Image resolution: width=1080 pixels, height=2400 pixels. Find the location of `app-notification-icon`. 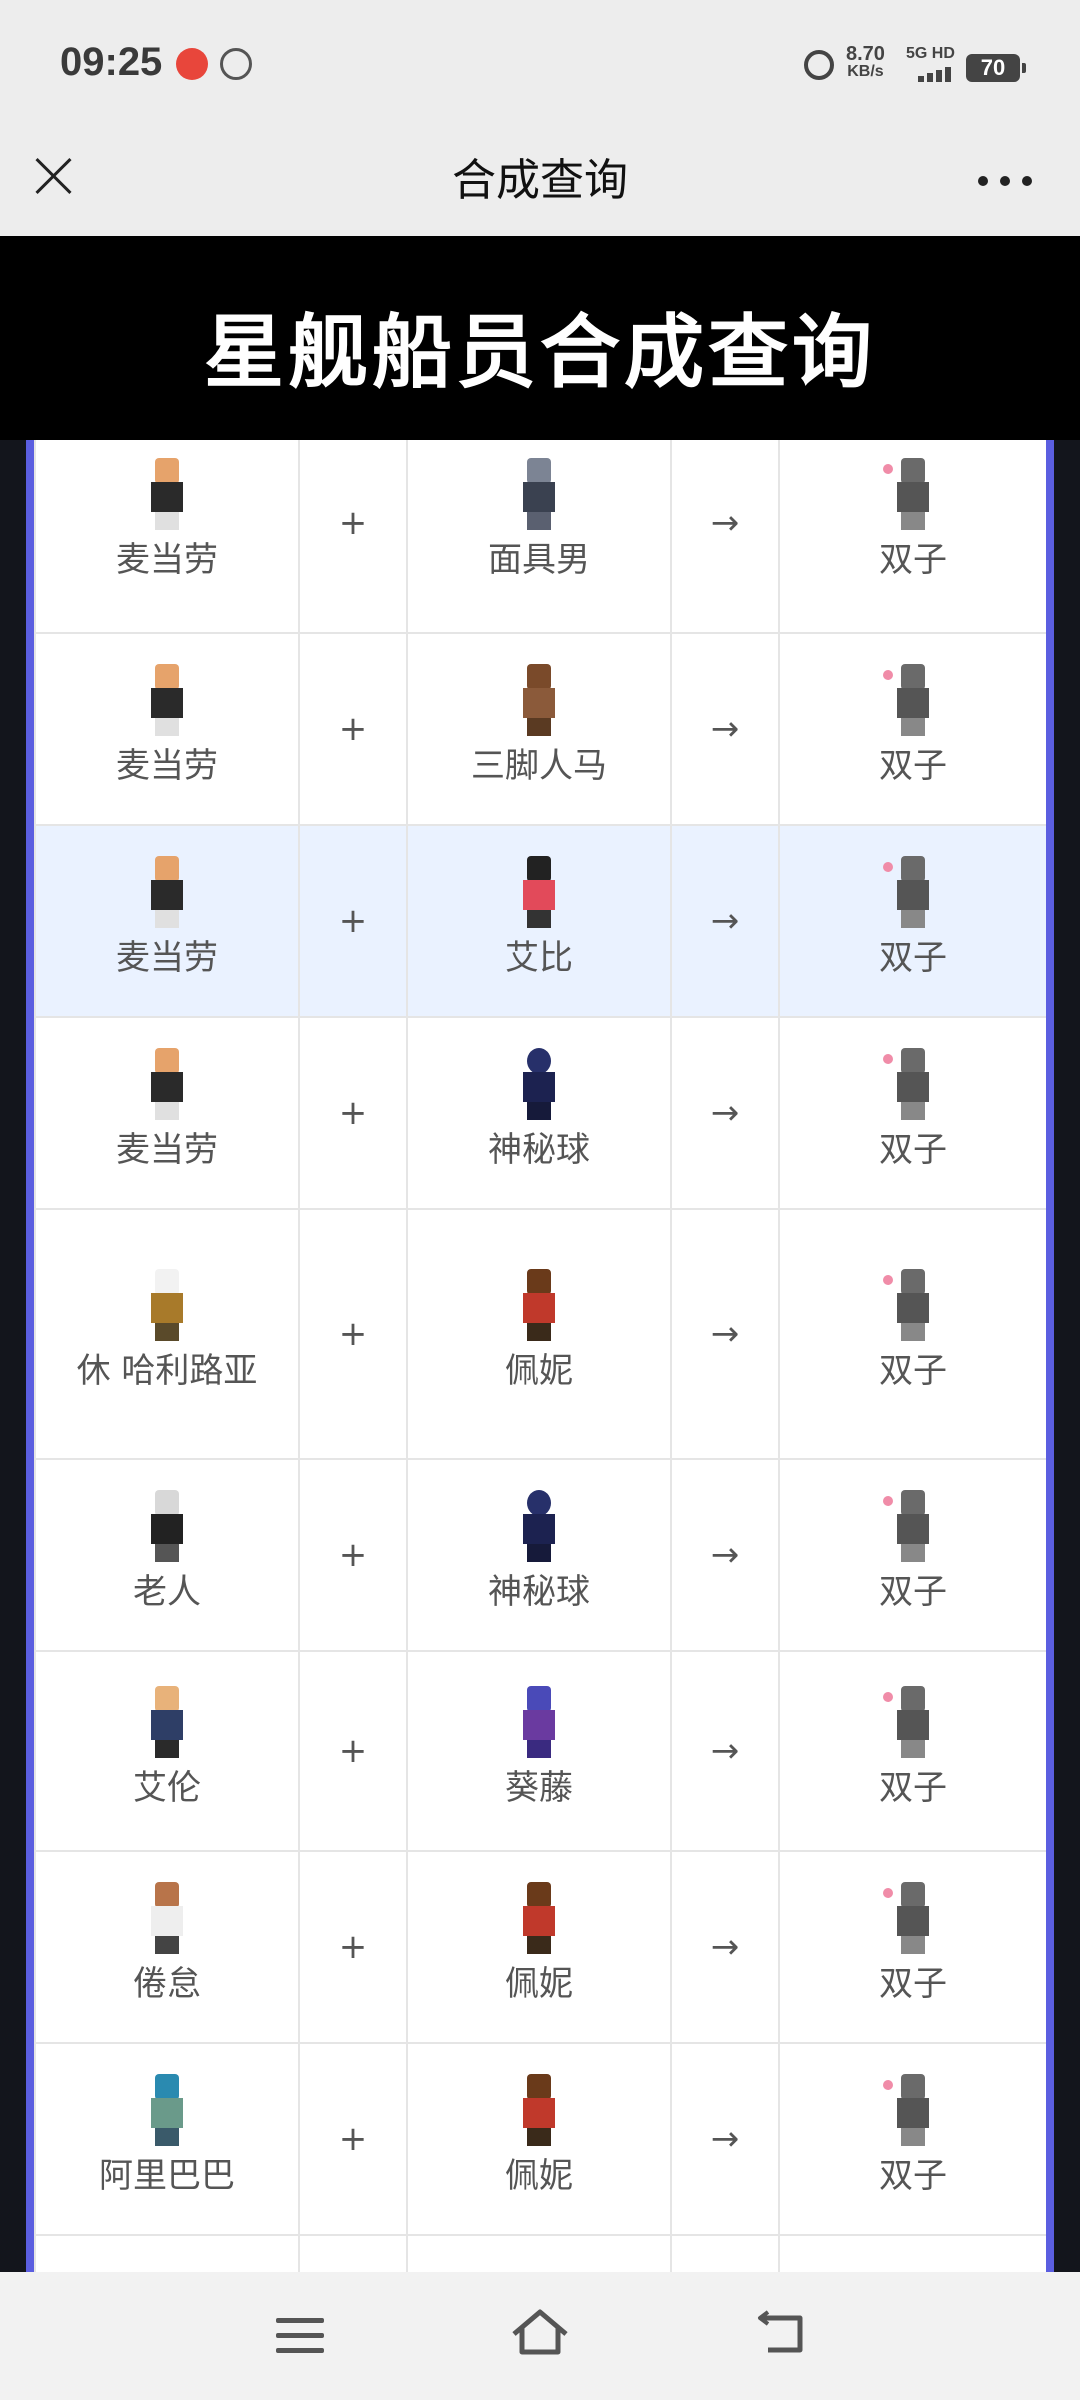

app-notification-icon is located at coordinates (192, 64).